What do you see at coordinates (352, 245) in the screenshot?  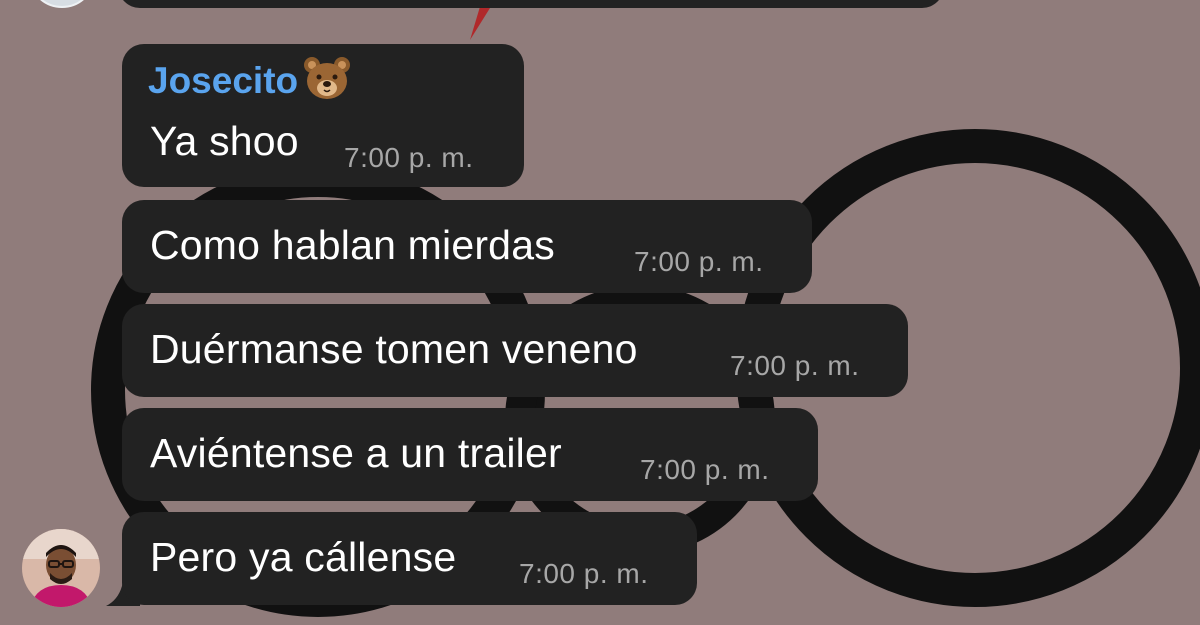 I see `message-text: Como hablan mierdas` at bounding box center [352, 245].